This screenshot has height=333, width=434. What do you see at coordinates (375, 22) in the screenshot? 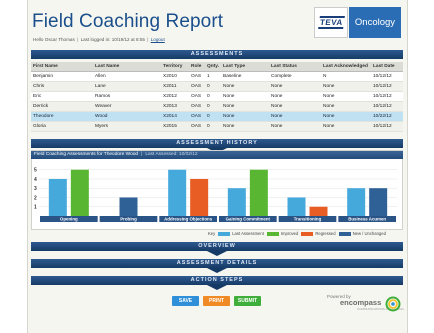
I see `oncology-brand: Oncology` at bounding box center [375, 22].